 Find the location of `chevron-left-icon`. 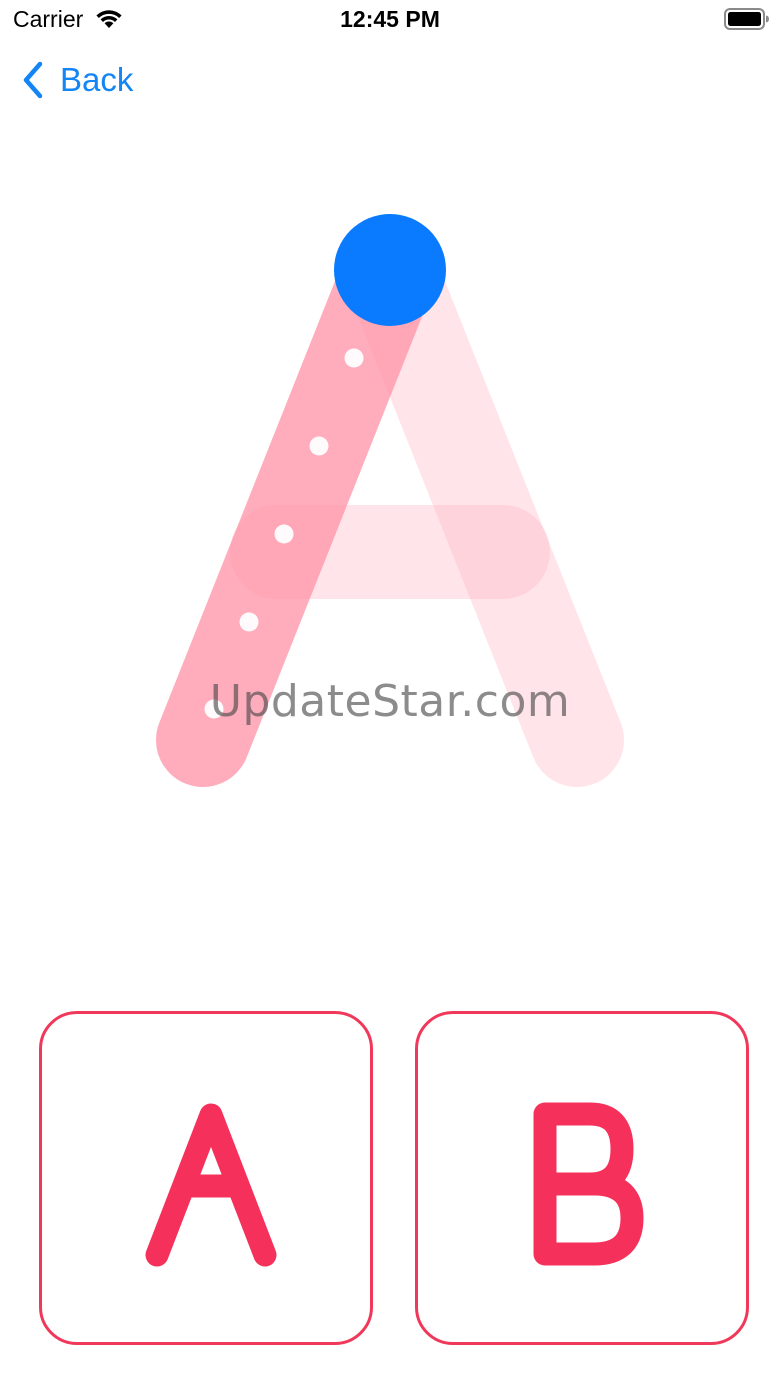

chevron-left-icon is located at coordinates (33, 80).